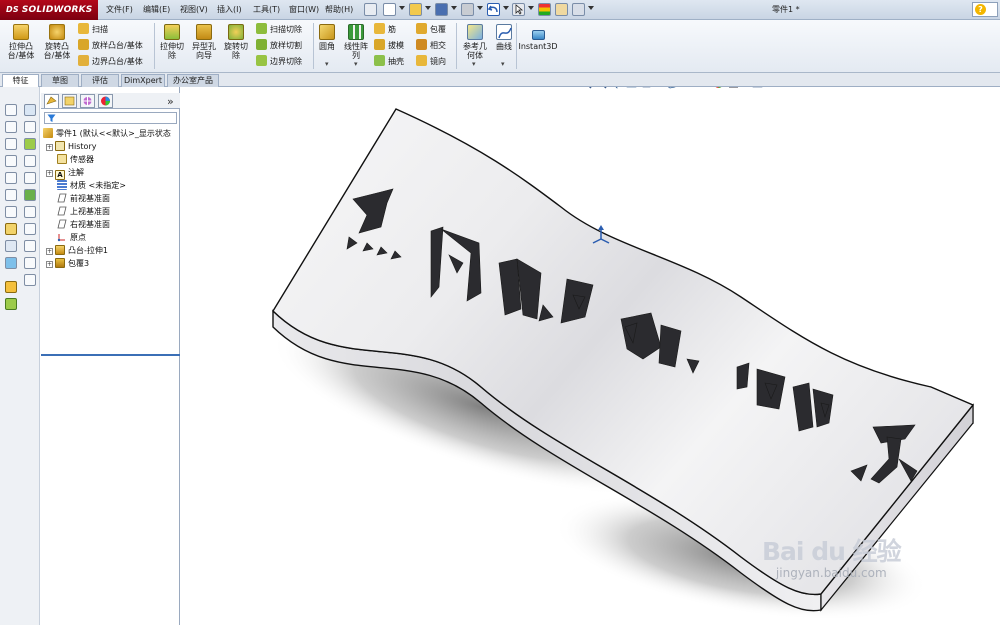 This screenshot has height=625, width=1000. What do you see at coordinates (83, 211) in the screenshot?
I see `tree-item-top-plane: 上视基准面` at bounding box center [83, 211].